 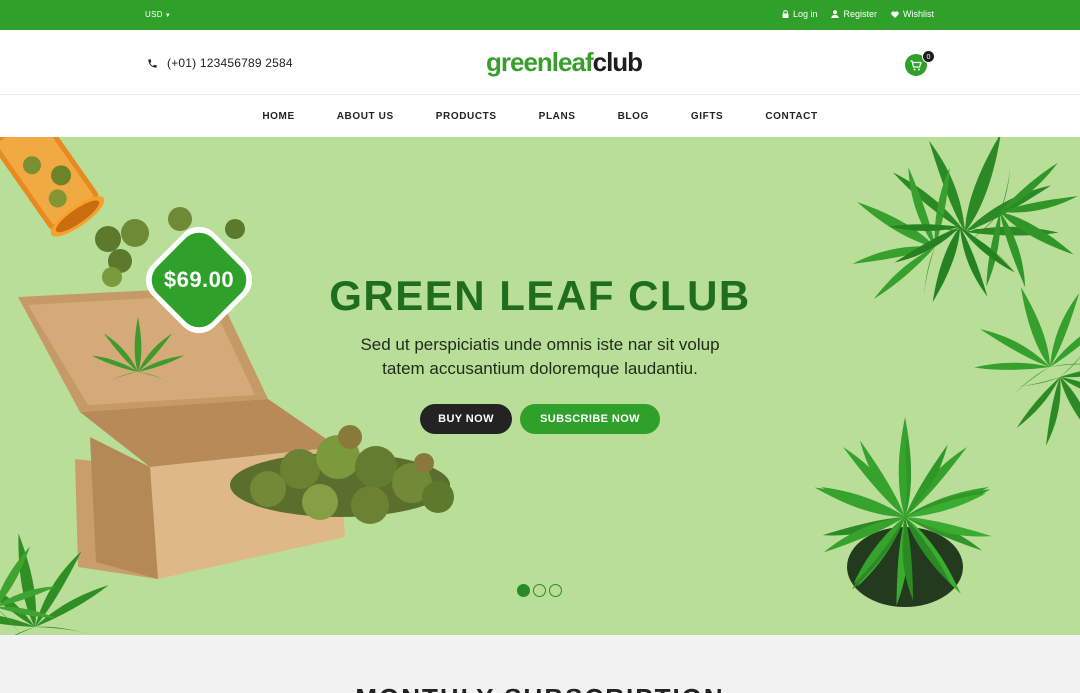 What do you see at coordinates (791, 116) in the screenshot?
I see `nav-item-contact: CONTACT` at bounding box center [791, 116].